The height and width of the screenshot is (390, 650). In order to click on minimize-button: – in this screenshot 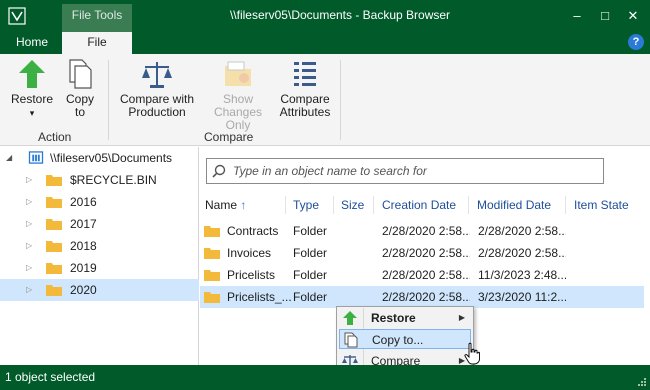, I will do `click(577, 16)`.